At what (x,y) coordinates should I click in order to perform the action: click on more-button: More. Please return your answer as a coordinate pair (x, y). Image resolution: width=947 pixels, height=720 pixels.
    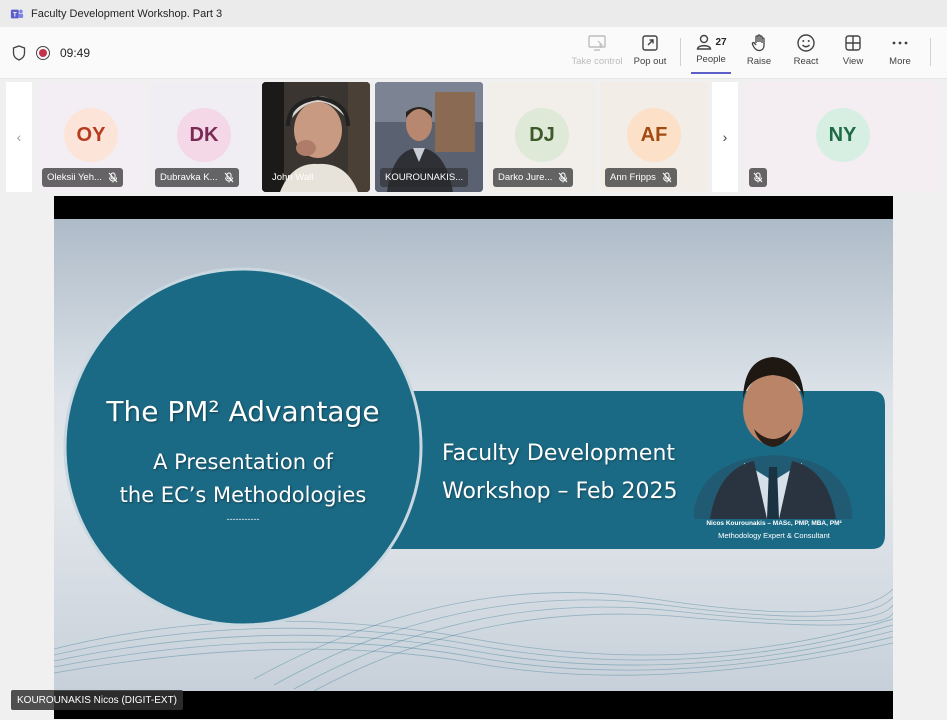
    Looking at the image, I should click on (900, 54).